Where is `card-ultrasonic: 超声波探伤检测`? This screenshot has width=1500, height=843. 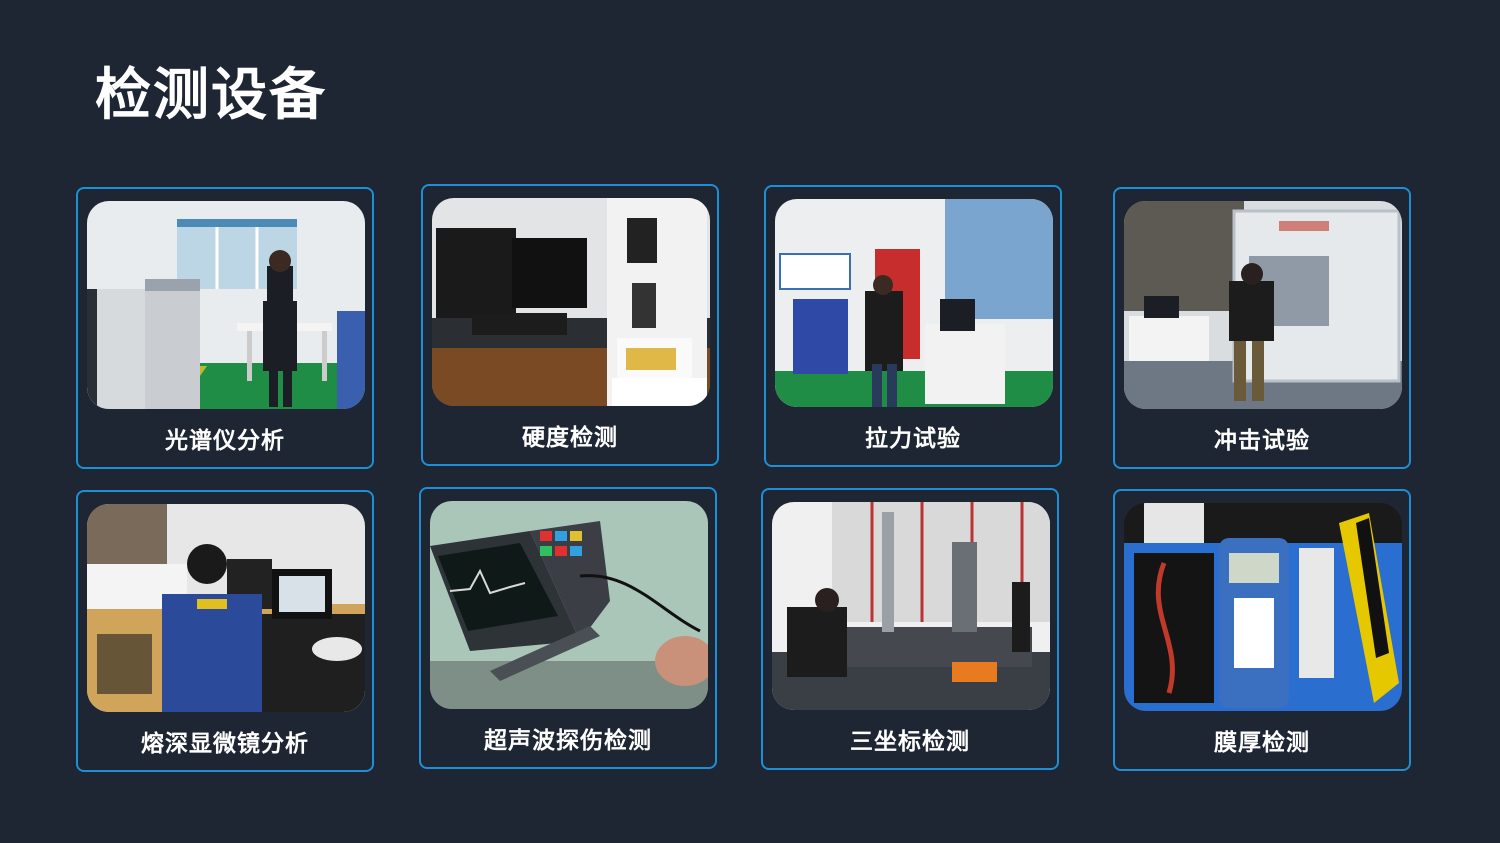
card-ultrasonic: 超声波探伤检测 is located at coordinates (568, 628).